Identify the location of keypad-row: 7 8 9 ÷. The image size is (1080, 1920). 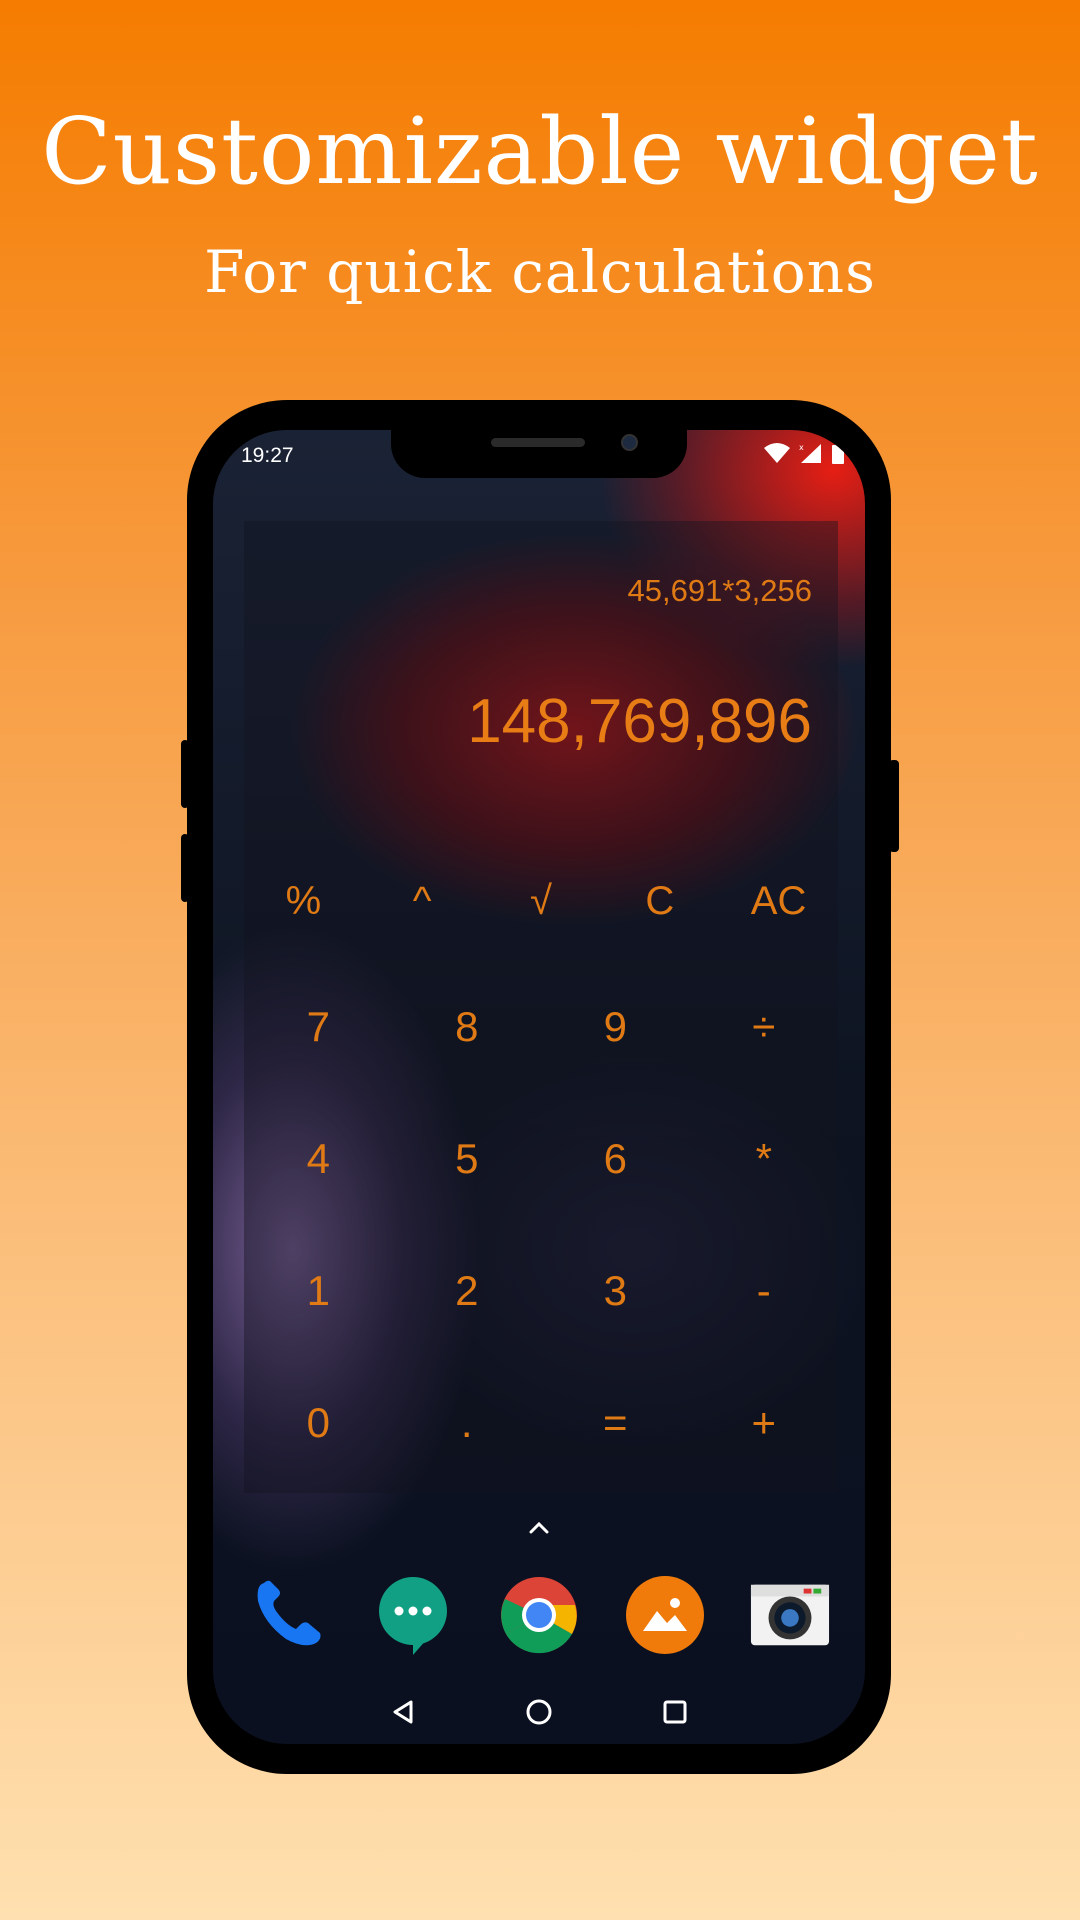
(541, 1027).